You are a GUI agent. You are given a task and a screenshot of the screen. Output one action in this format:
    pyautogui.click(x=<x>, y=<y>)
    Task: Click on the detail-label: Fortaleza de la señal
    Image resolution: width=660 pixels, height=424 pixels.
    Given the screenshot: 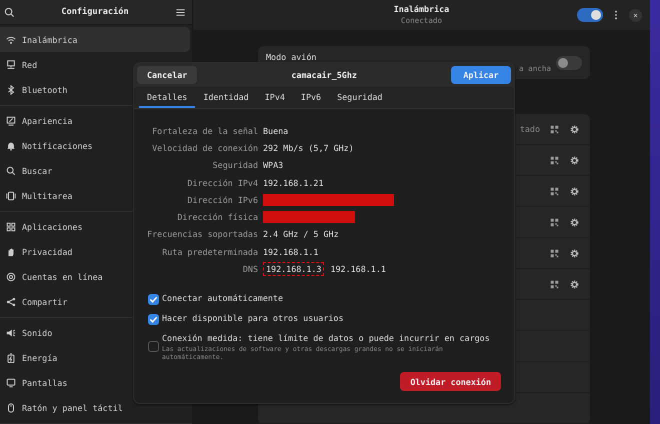 What is the action you would take?
    pyautogui.click(x=204, y=131)
    